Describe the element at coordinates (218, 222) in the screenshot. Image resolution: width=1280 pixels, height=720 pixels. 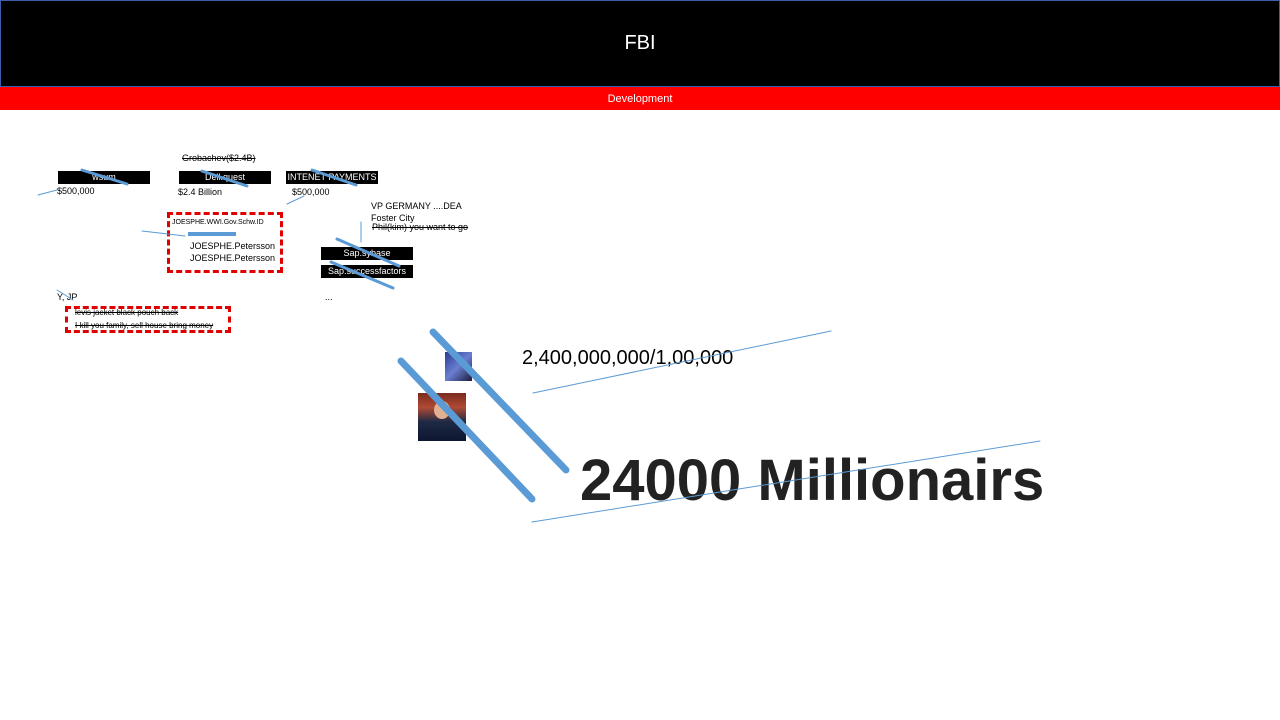
I see `identity-box-title: JOESPHE.WWI.Gov.Schw.ID` at that location.